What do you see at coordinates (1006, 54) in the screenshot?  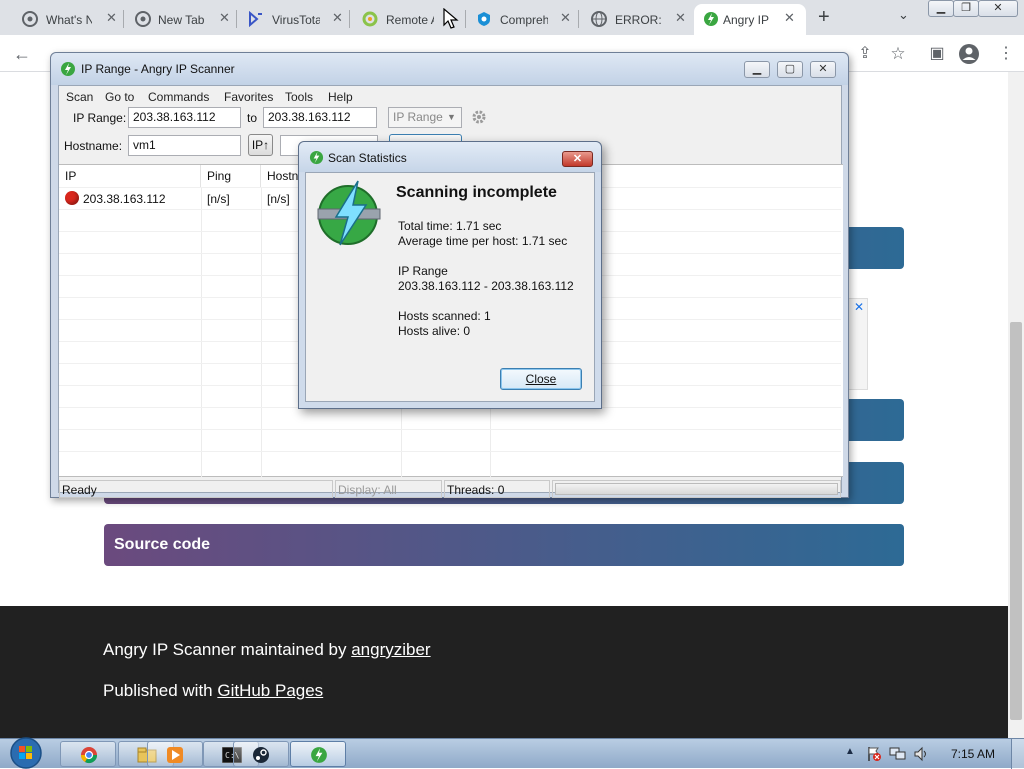 I see `browser-menu-icon: ⋮` at bounding box center [1006, 54].